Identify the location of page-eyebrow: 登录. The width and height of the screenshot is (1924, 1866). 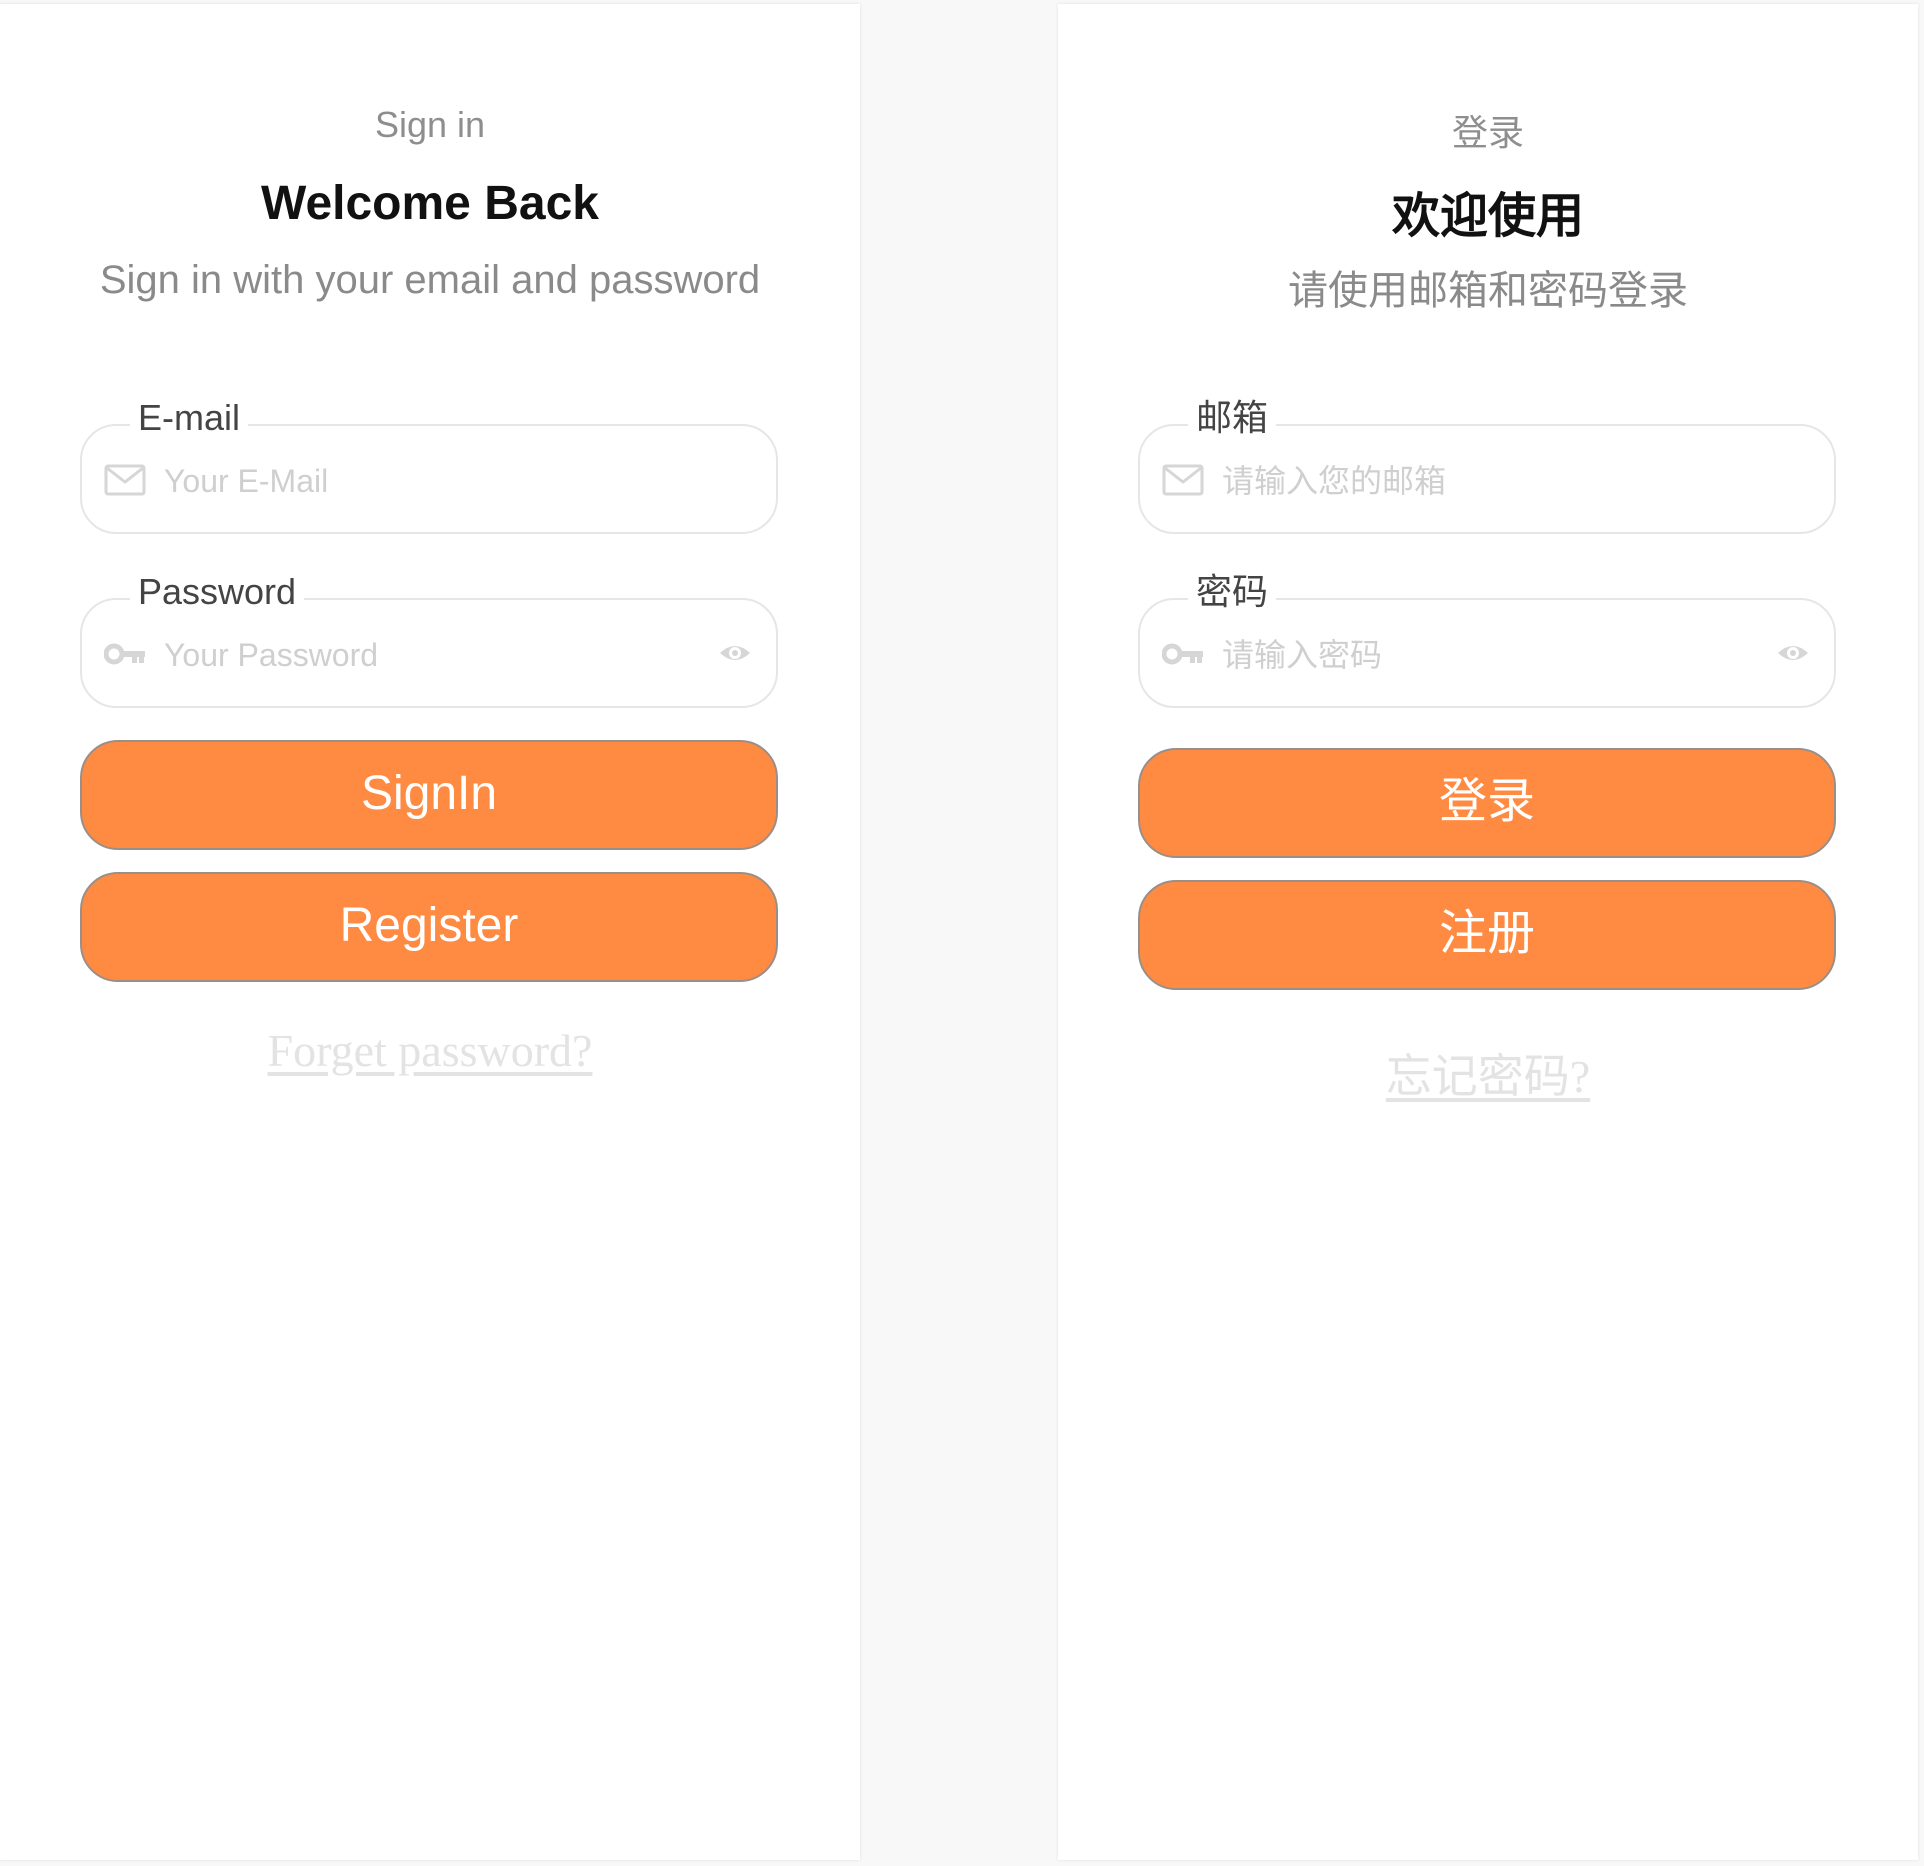
(1487, 132).